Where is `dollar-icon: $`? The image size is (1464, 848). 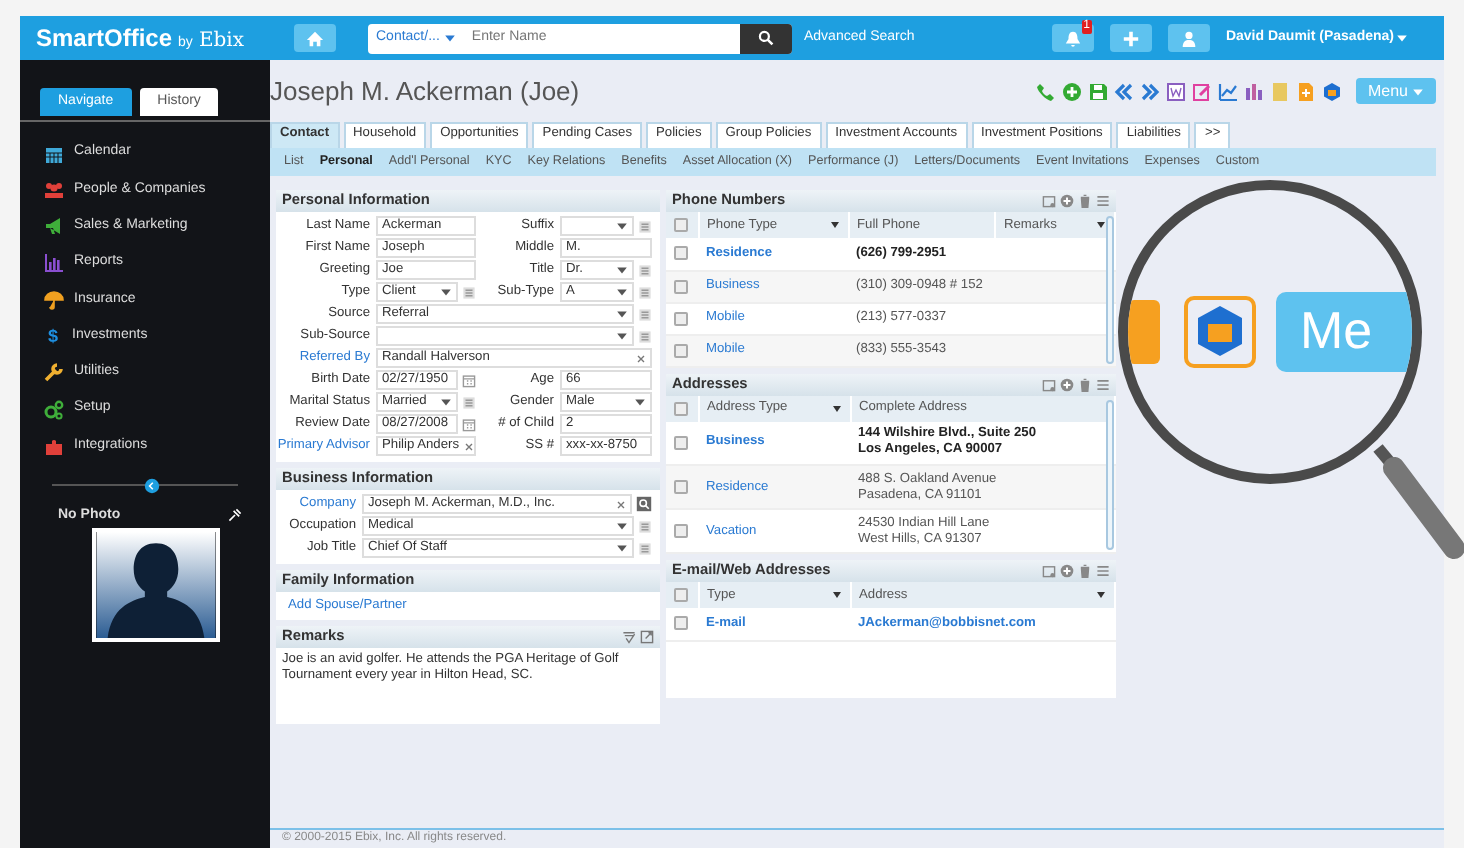
dollar-icon: $ is located at coordinates (53, 336).